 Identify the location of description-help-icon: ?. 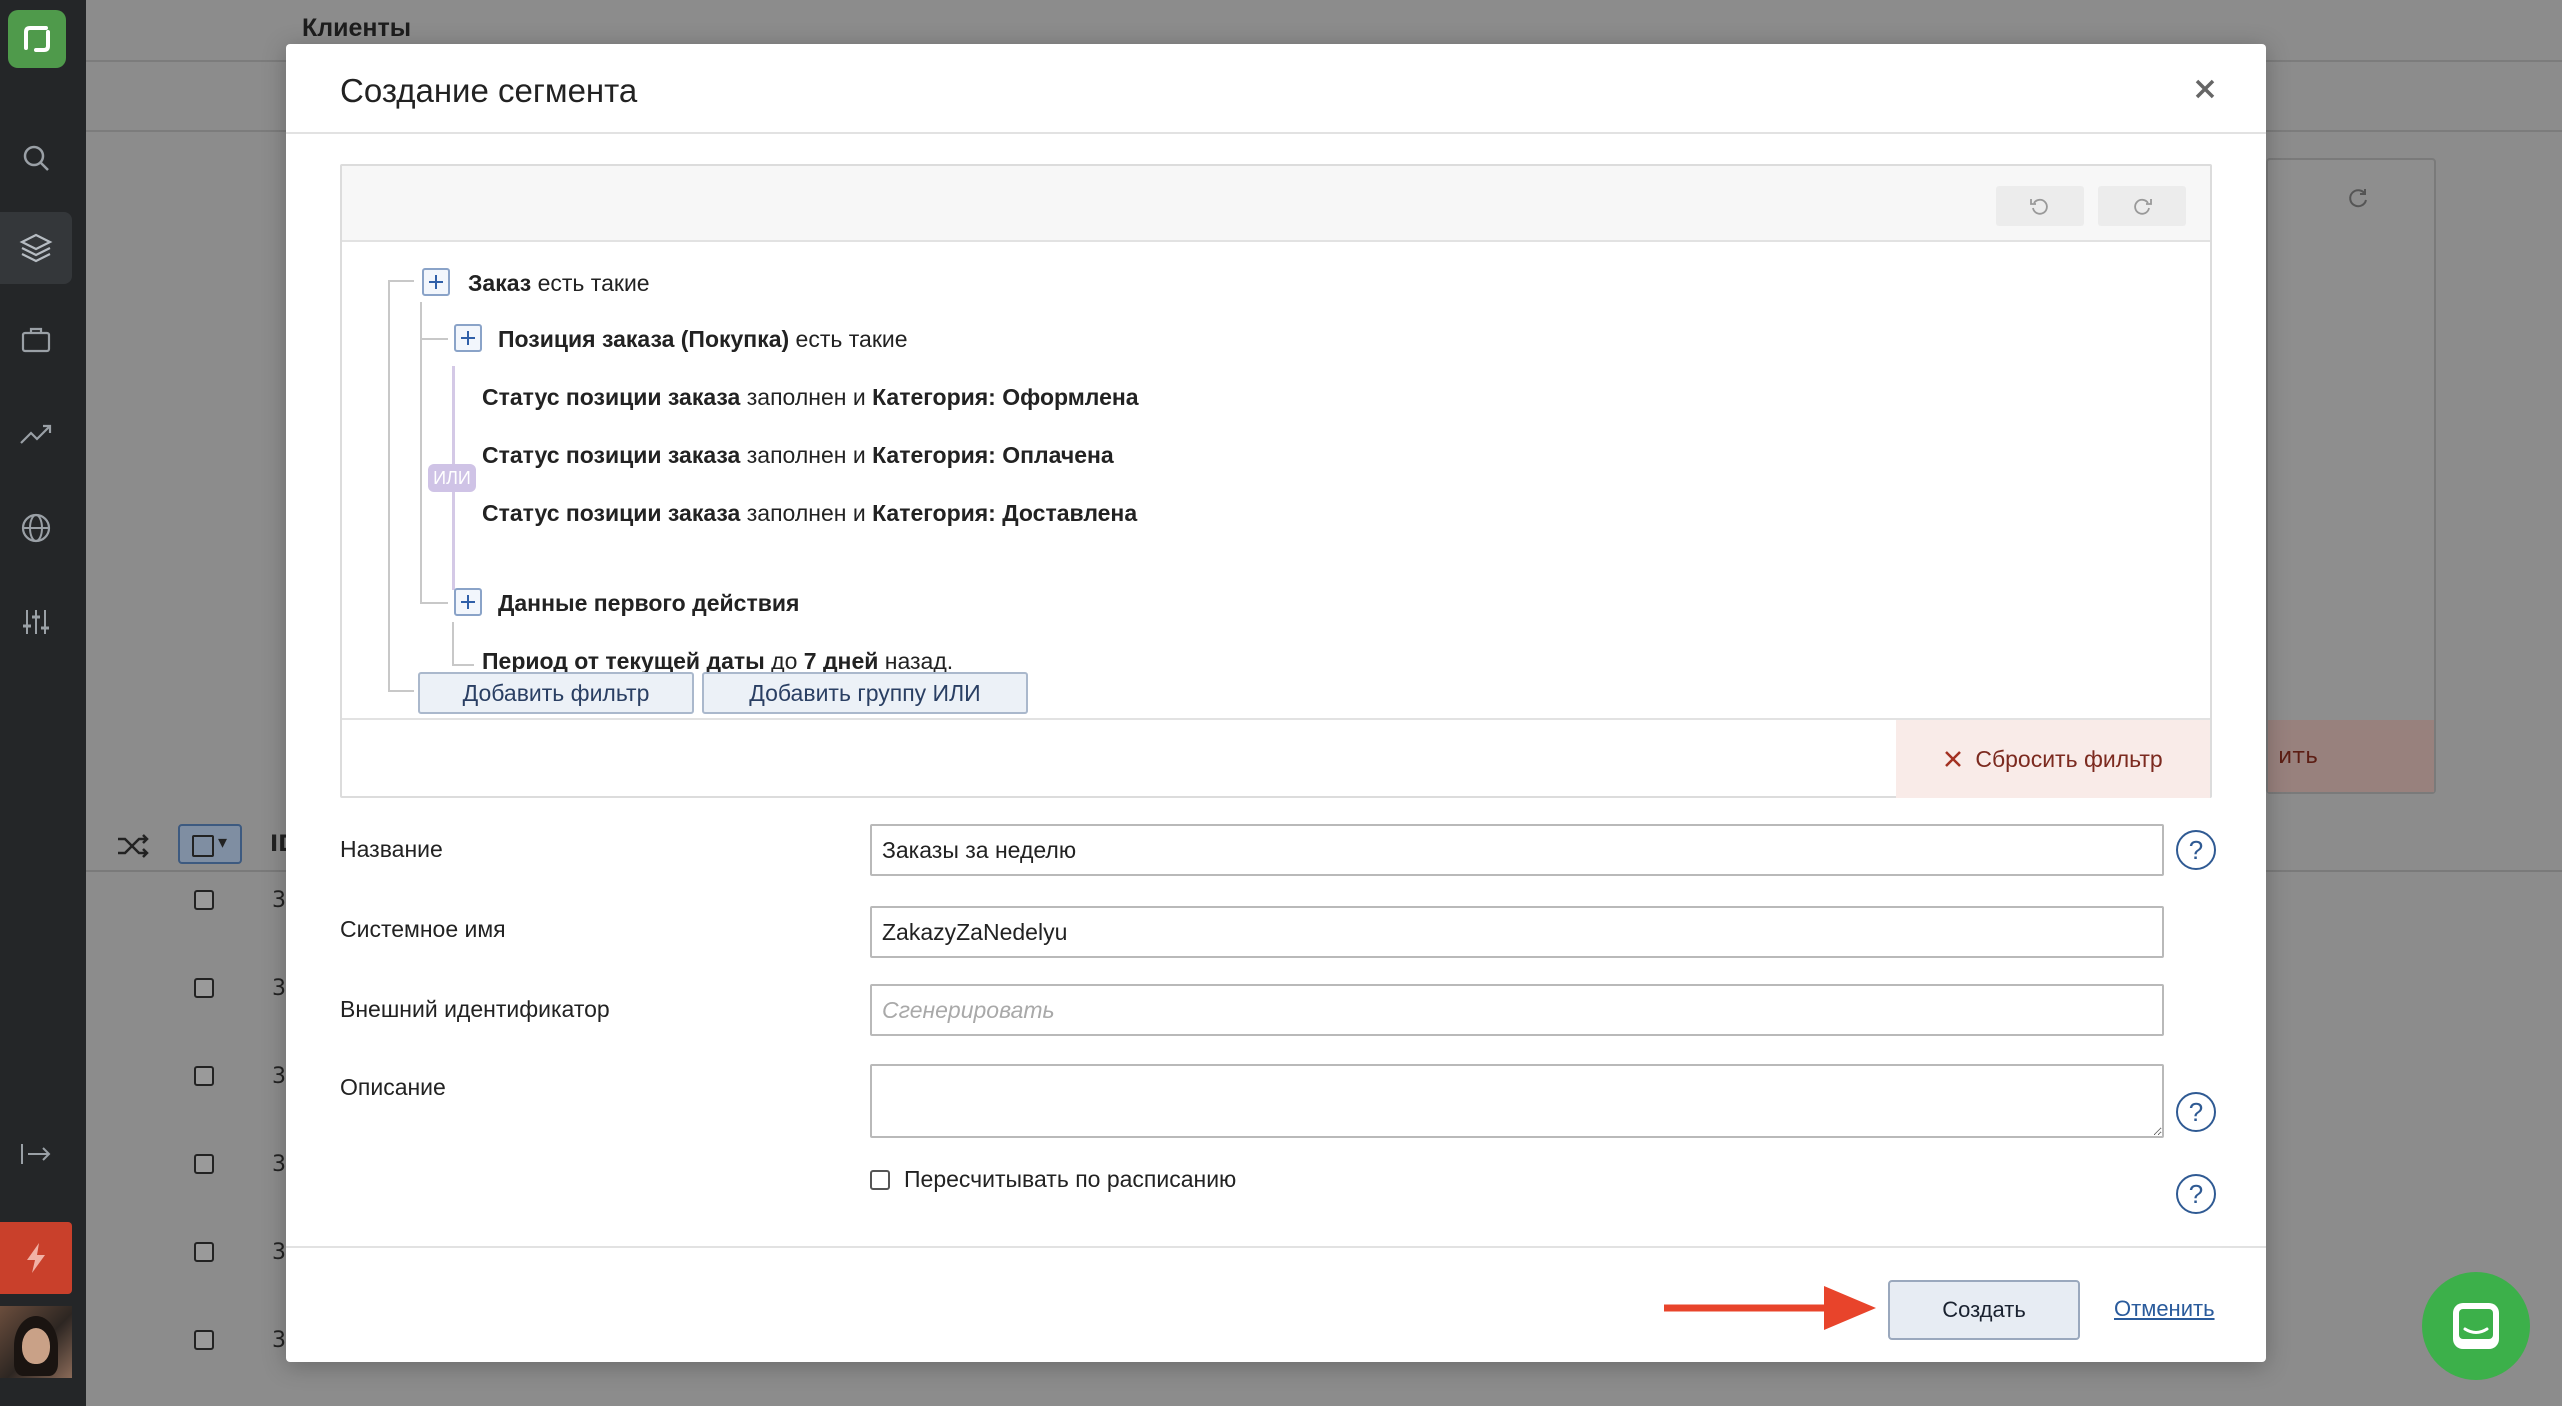
(2196, 1112).